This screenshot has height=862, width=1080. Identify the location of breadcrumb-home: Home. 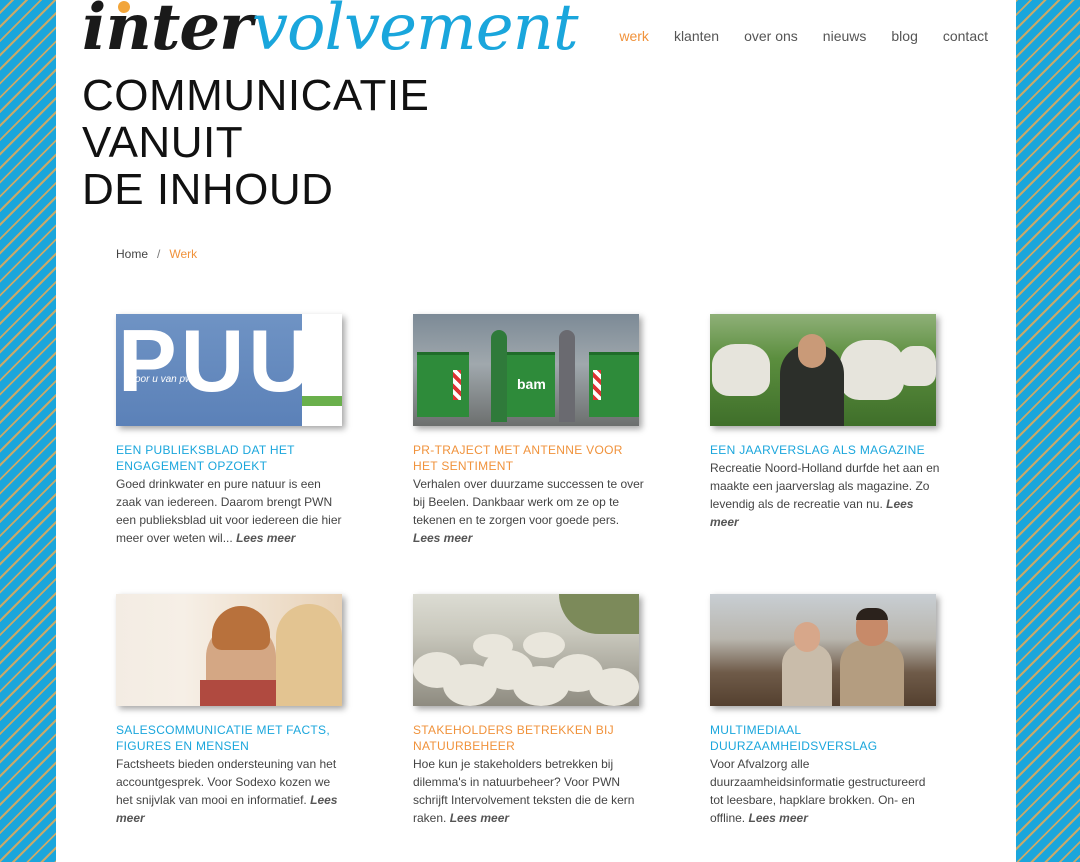
(132, 254).